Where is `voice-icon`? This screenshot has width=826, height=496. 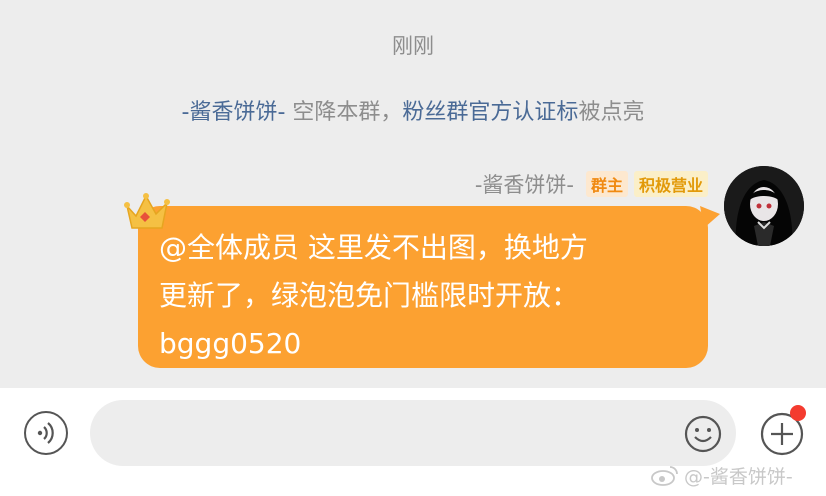 voice-icon is located at coordinates (45, 433).